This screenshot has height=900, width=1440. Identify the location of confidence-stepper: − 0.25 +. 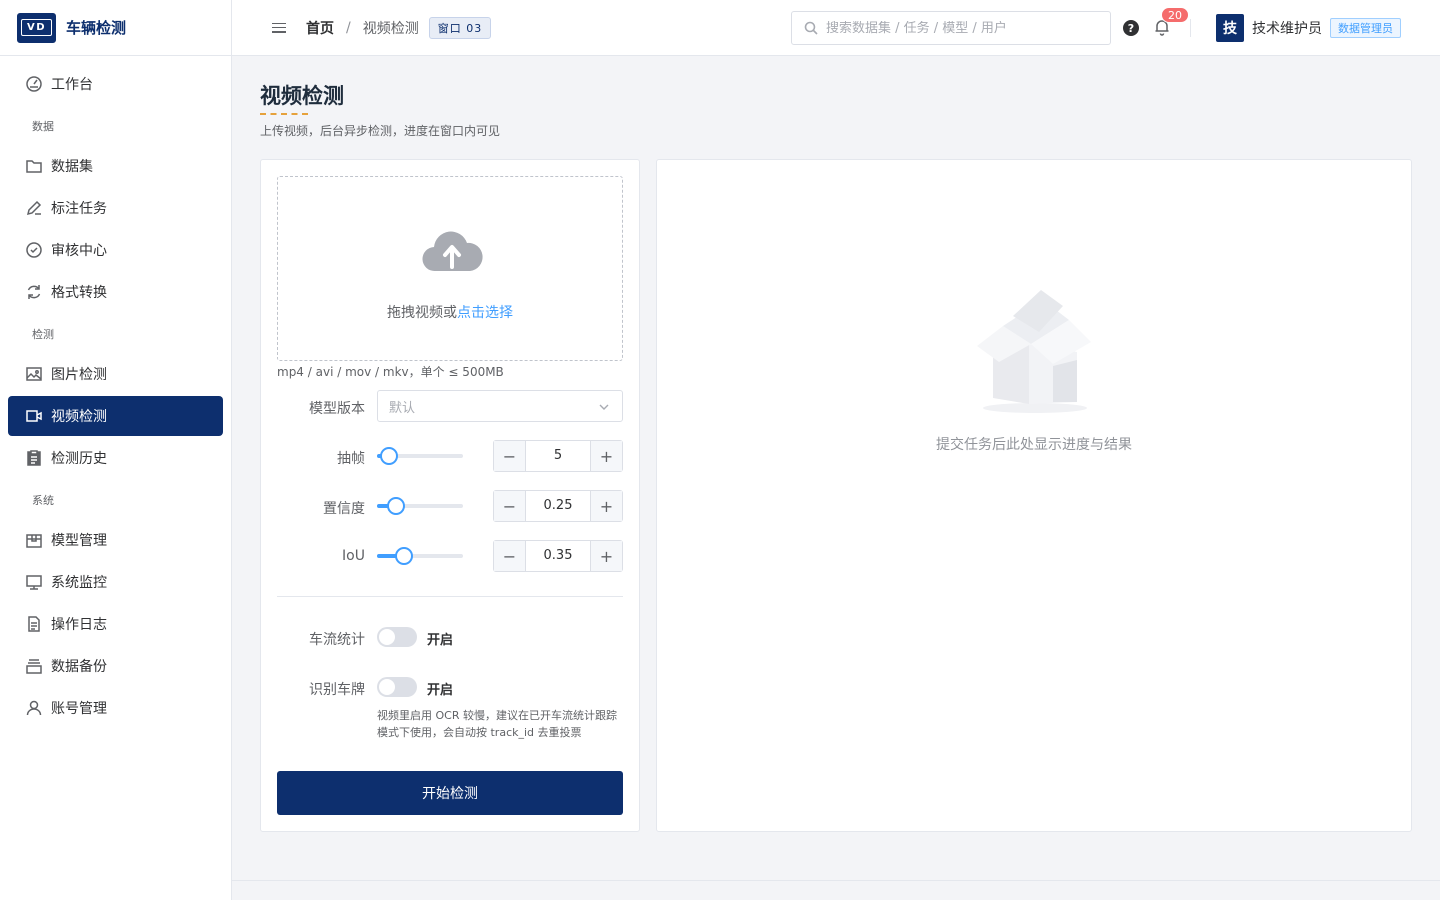
(558, 506).